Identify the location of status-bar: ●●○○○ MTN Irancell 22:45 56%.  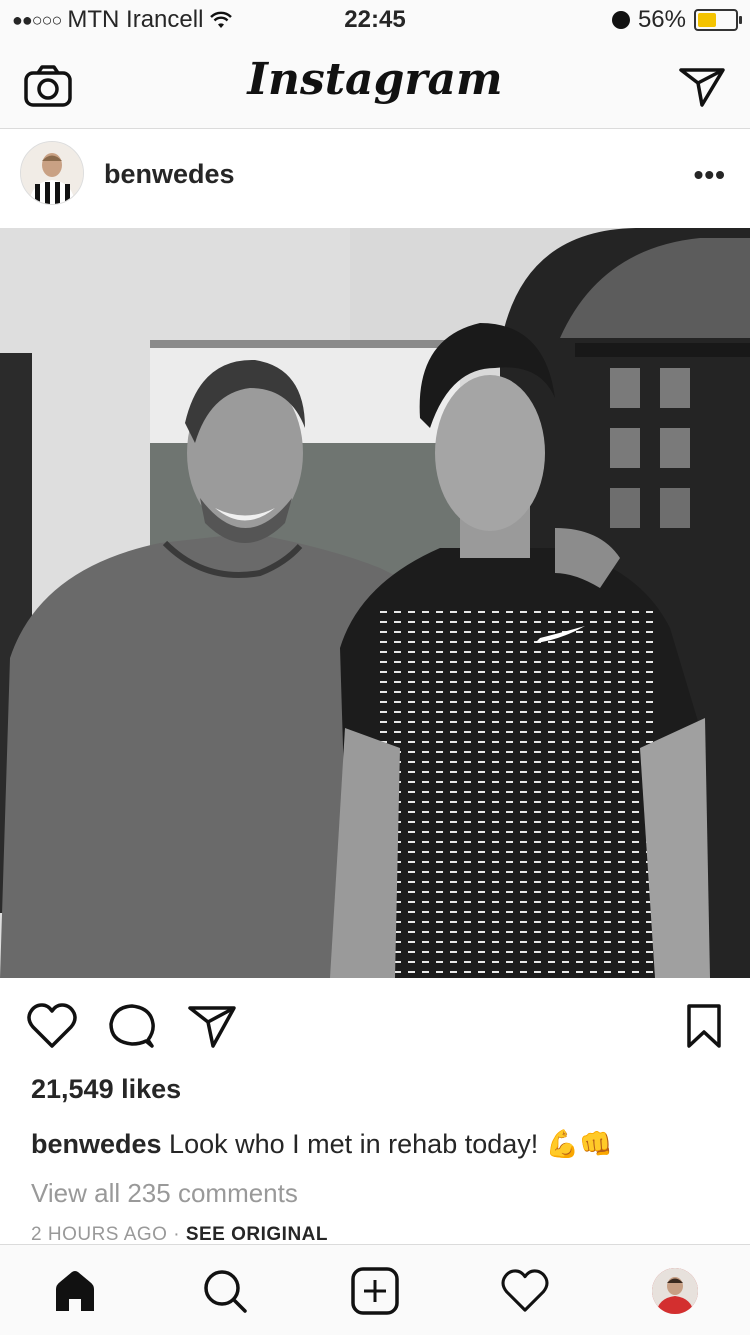
(375, 20).